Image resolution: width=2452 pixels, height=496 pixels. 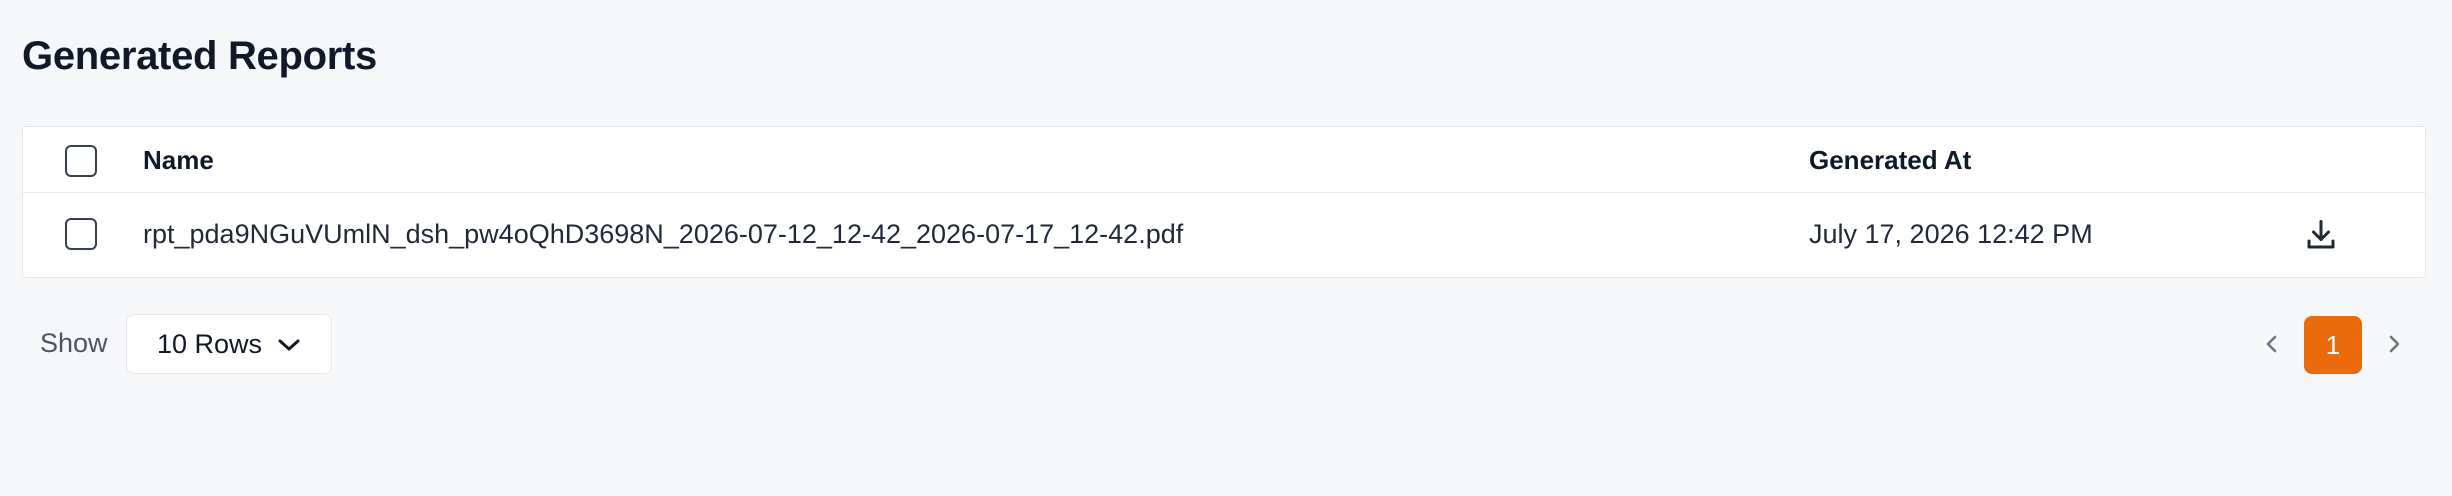 I want to click on page-title: Generated Reports, so click(x=199, y=56).